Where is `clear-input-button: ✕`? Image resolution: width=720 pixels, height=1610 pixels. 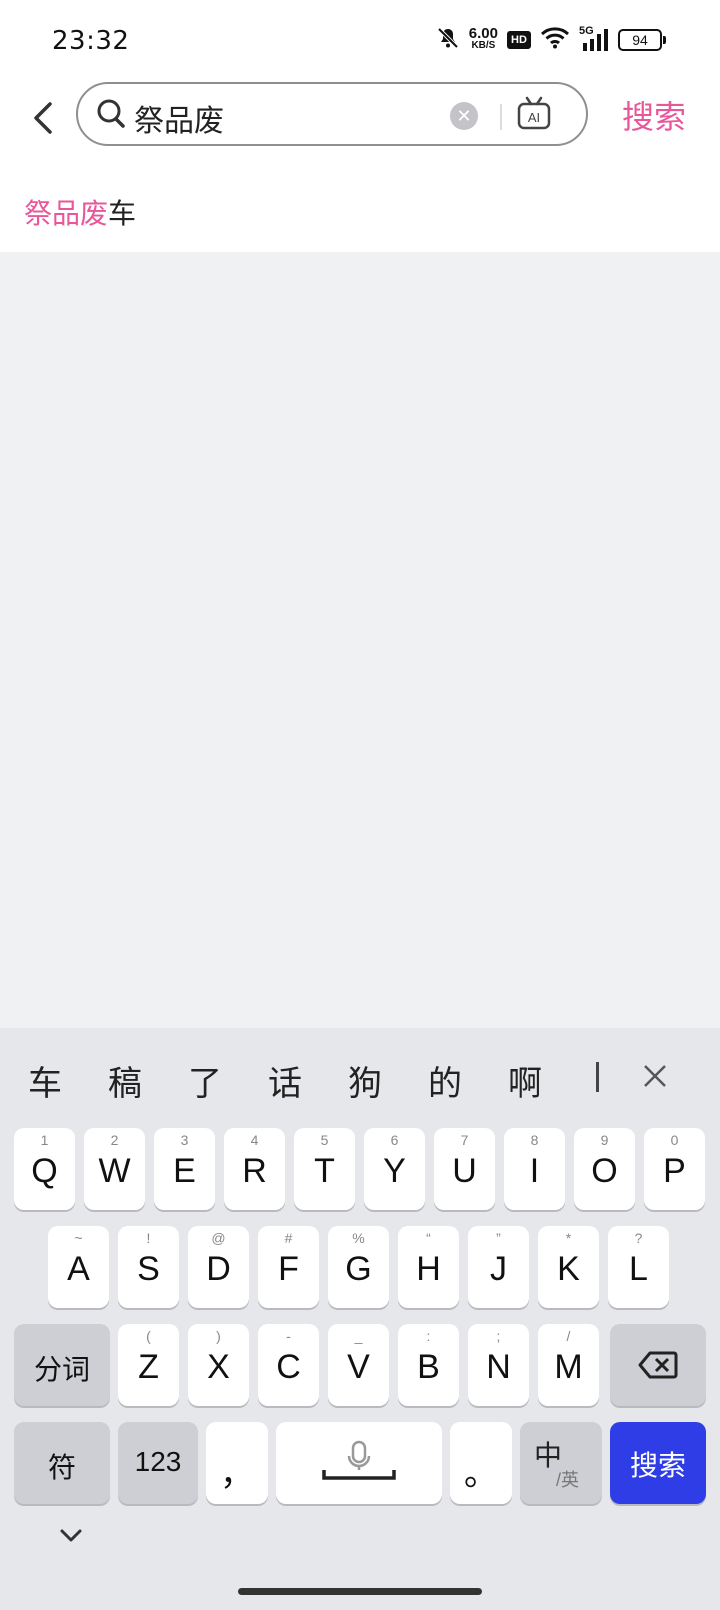 clear-input-button: ✕ is located at coordinates (464, 116).